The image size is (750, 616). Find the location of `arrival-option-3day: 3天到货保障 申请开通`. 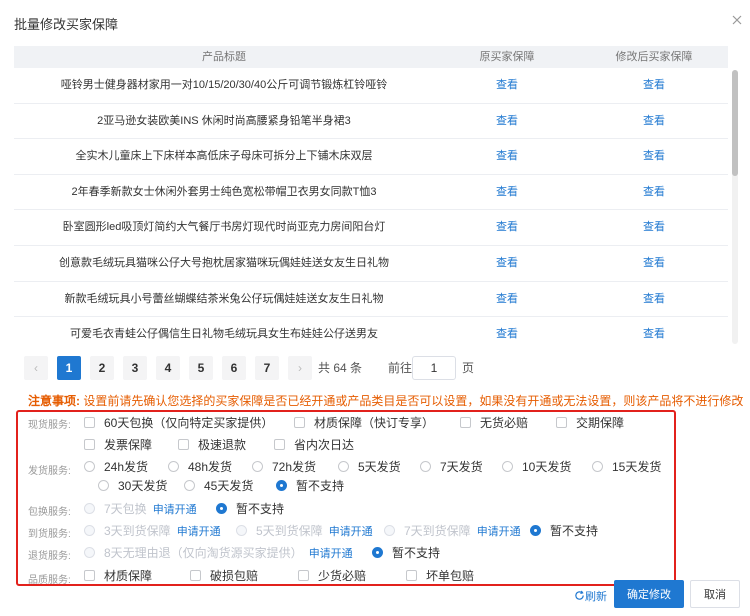

arrival-option-3day: 3天到货保障 申请开通 is located at coordinates (152, 530).